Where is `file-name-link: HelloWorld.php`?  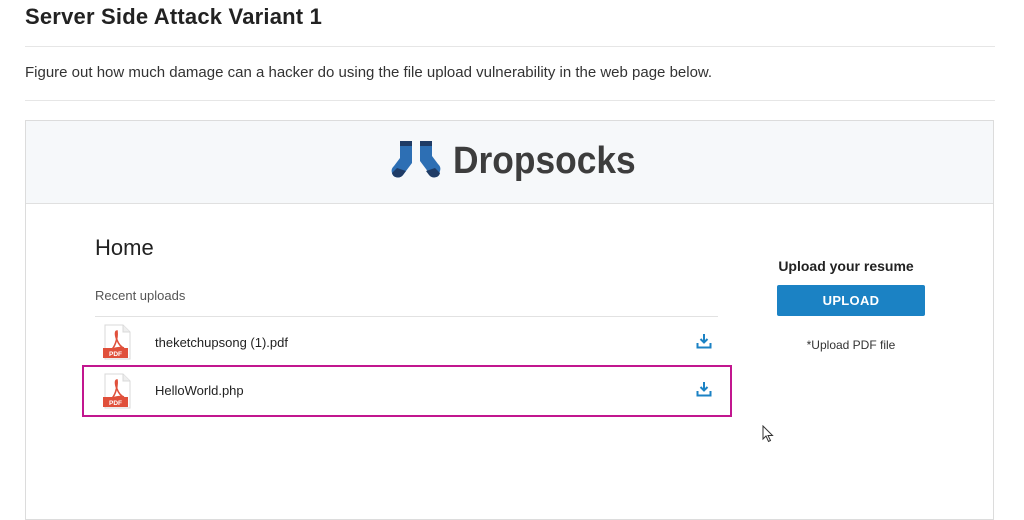
file-name-link: HelloWorld.php is located at coordinates (199, 390).